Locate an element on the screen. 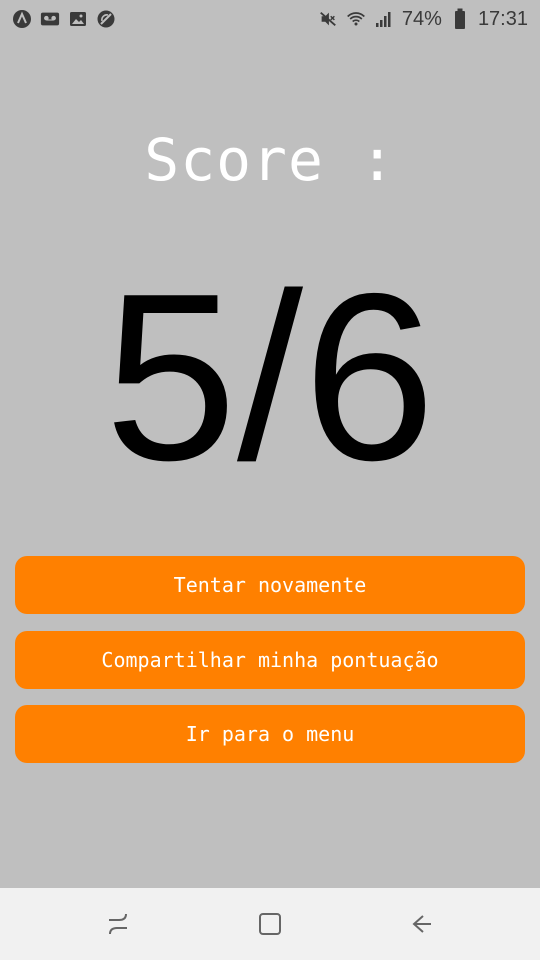 Image resolution: width=540 pixels, height=960 pixels. system-icons: 74% 17:31 is located at coordinates (423, 19).